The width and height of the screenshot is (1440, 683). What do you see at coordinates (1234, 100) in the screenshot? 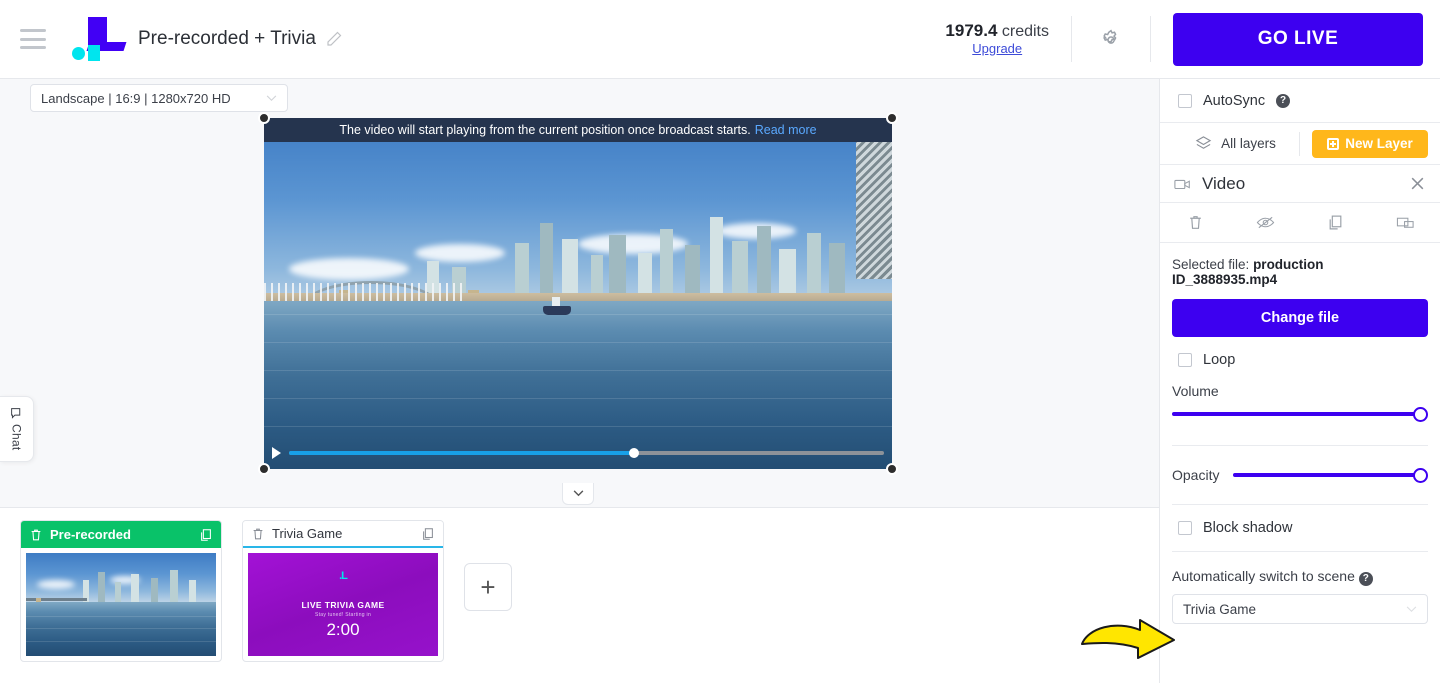
I see `autosync-label: AutoSync` at bounding box center [1234, 100].